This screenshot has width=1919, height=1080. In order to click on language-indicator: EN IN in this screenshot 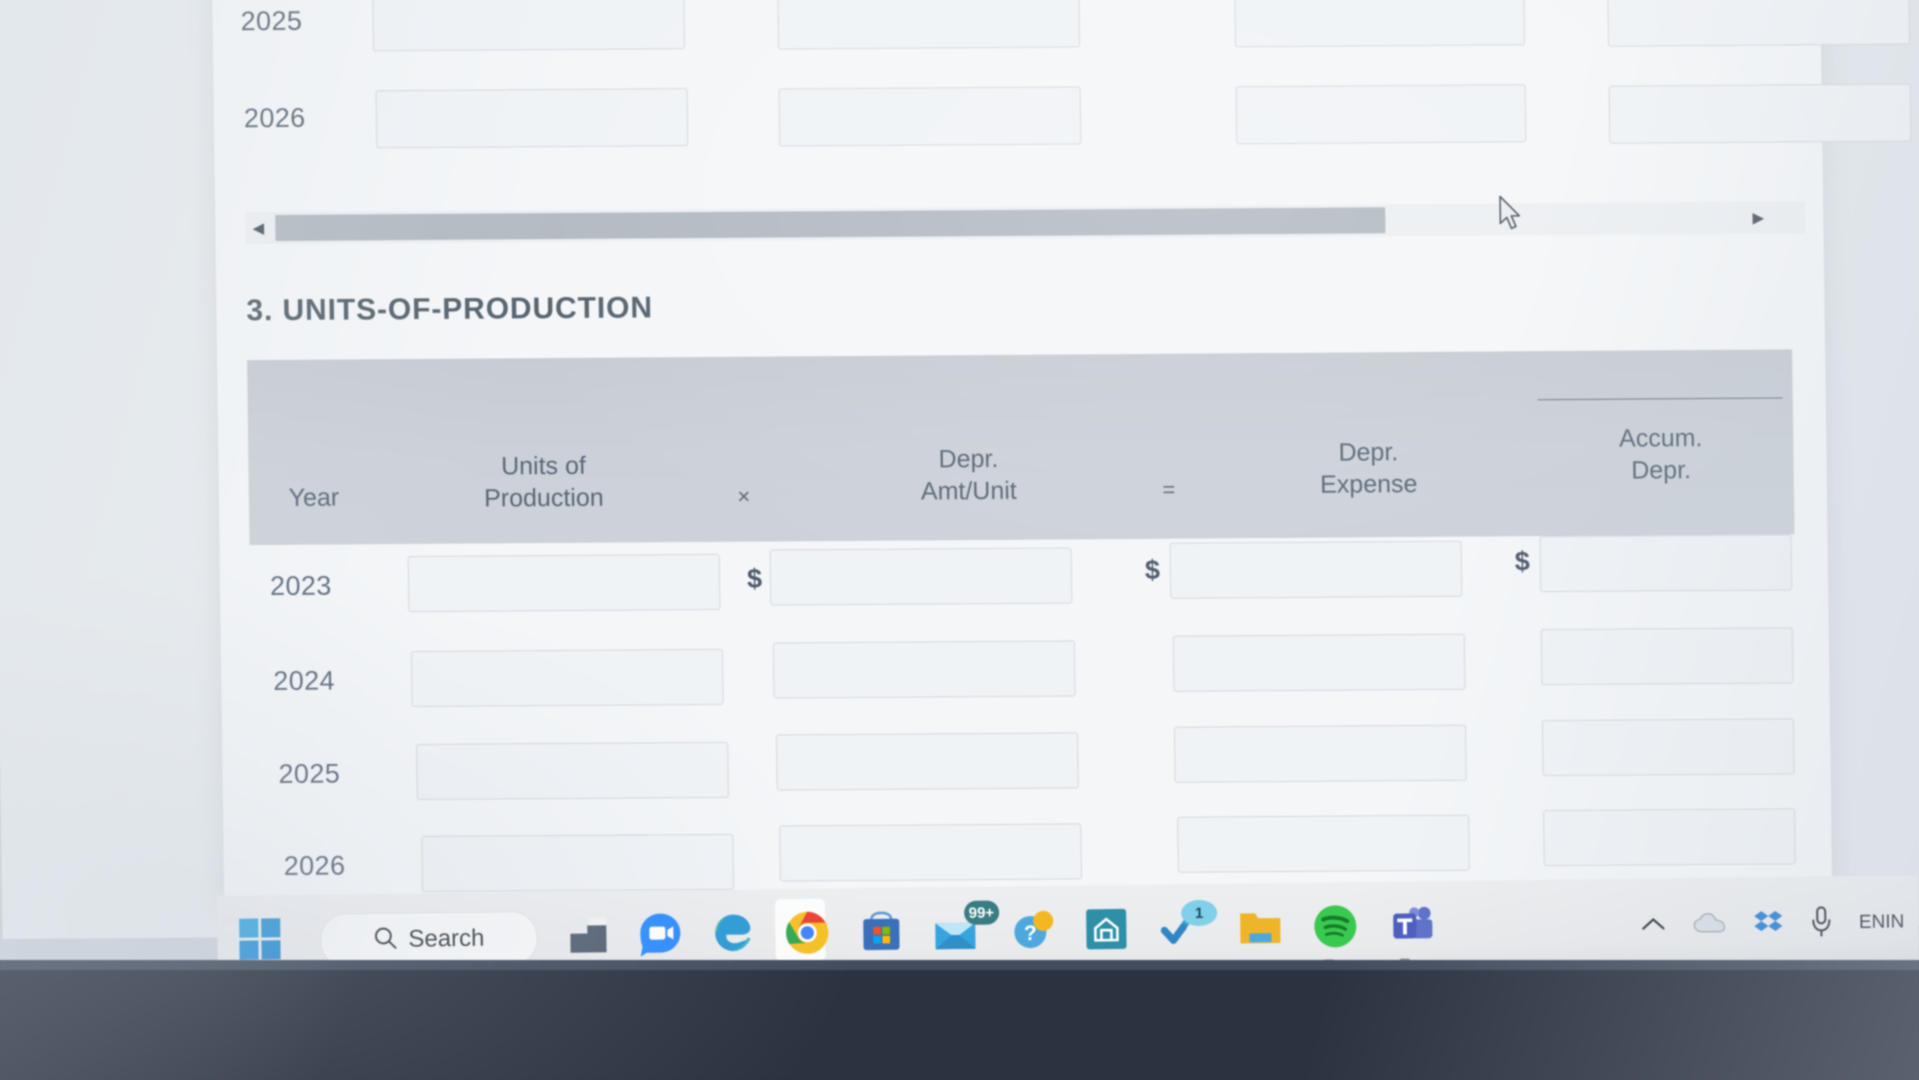, I will do `click(1882, 922)`.